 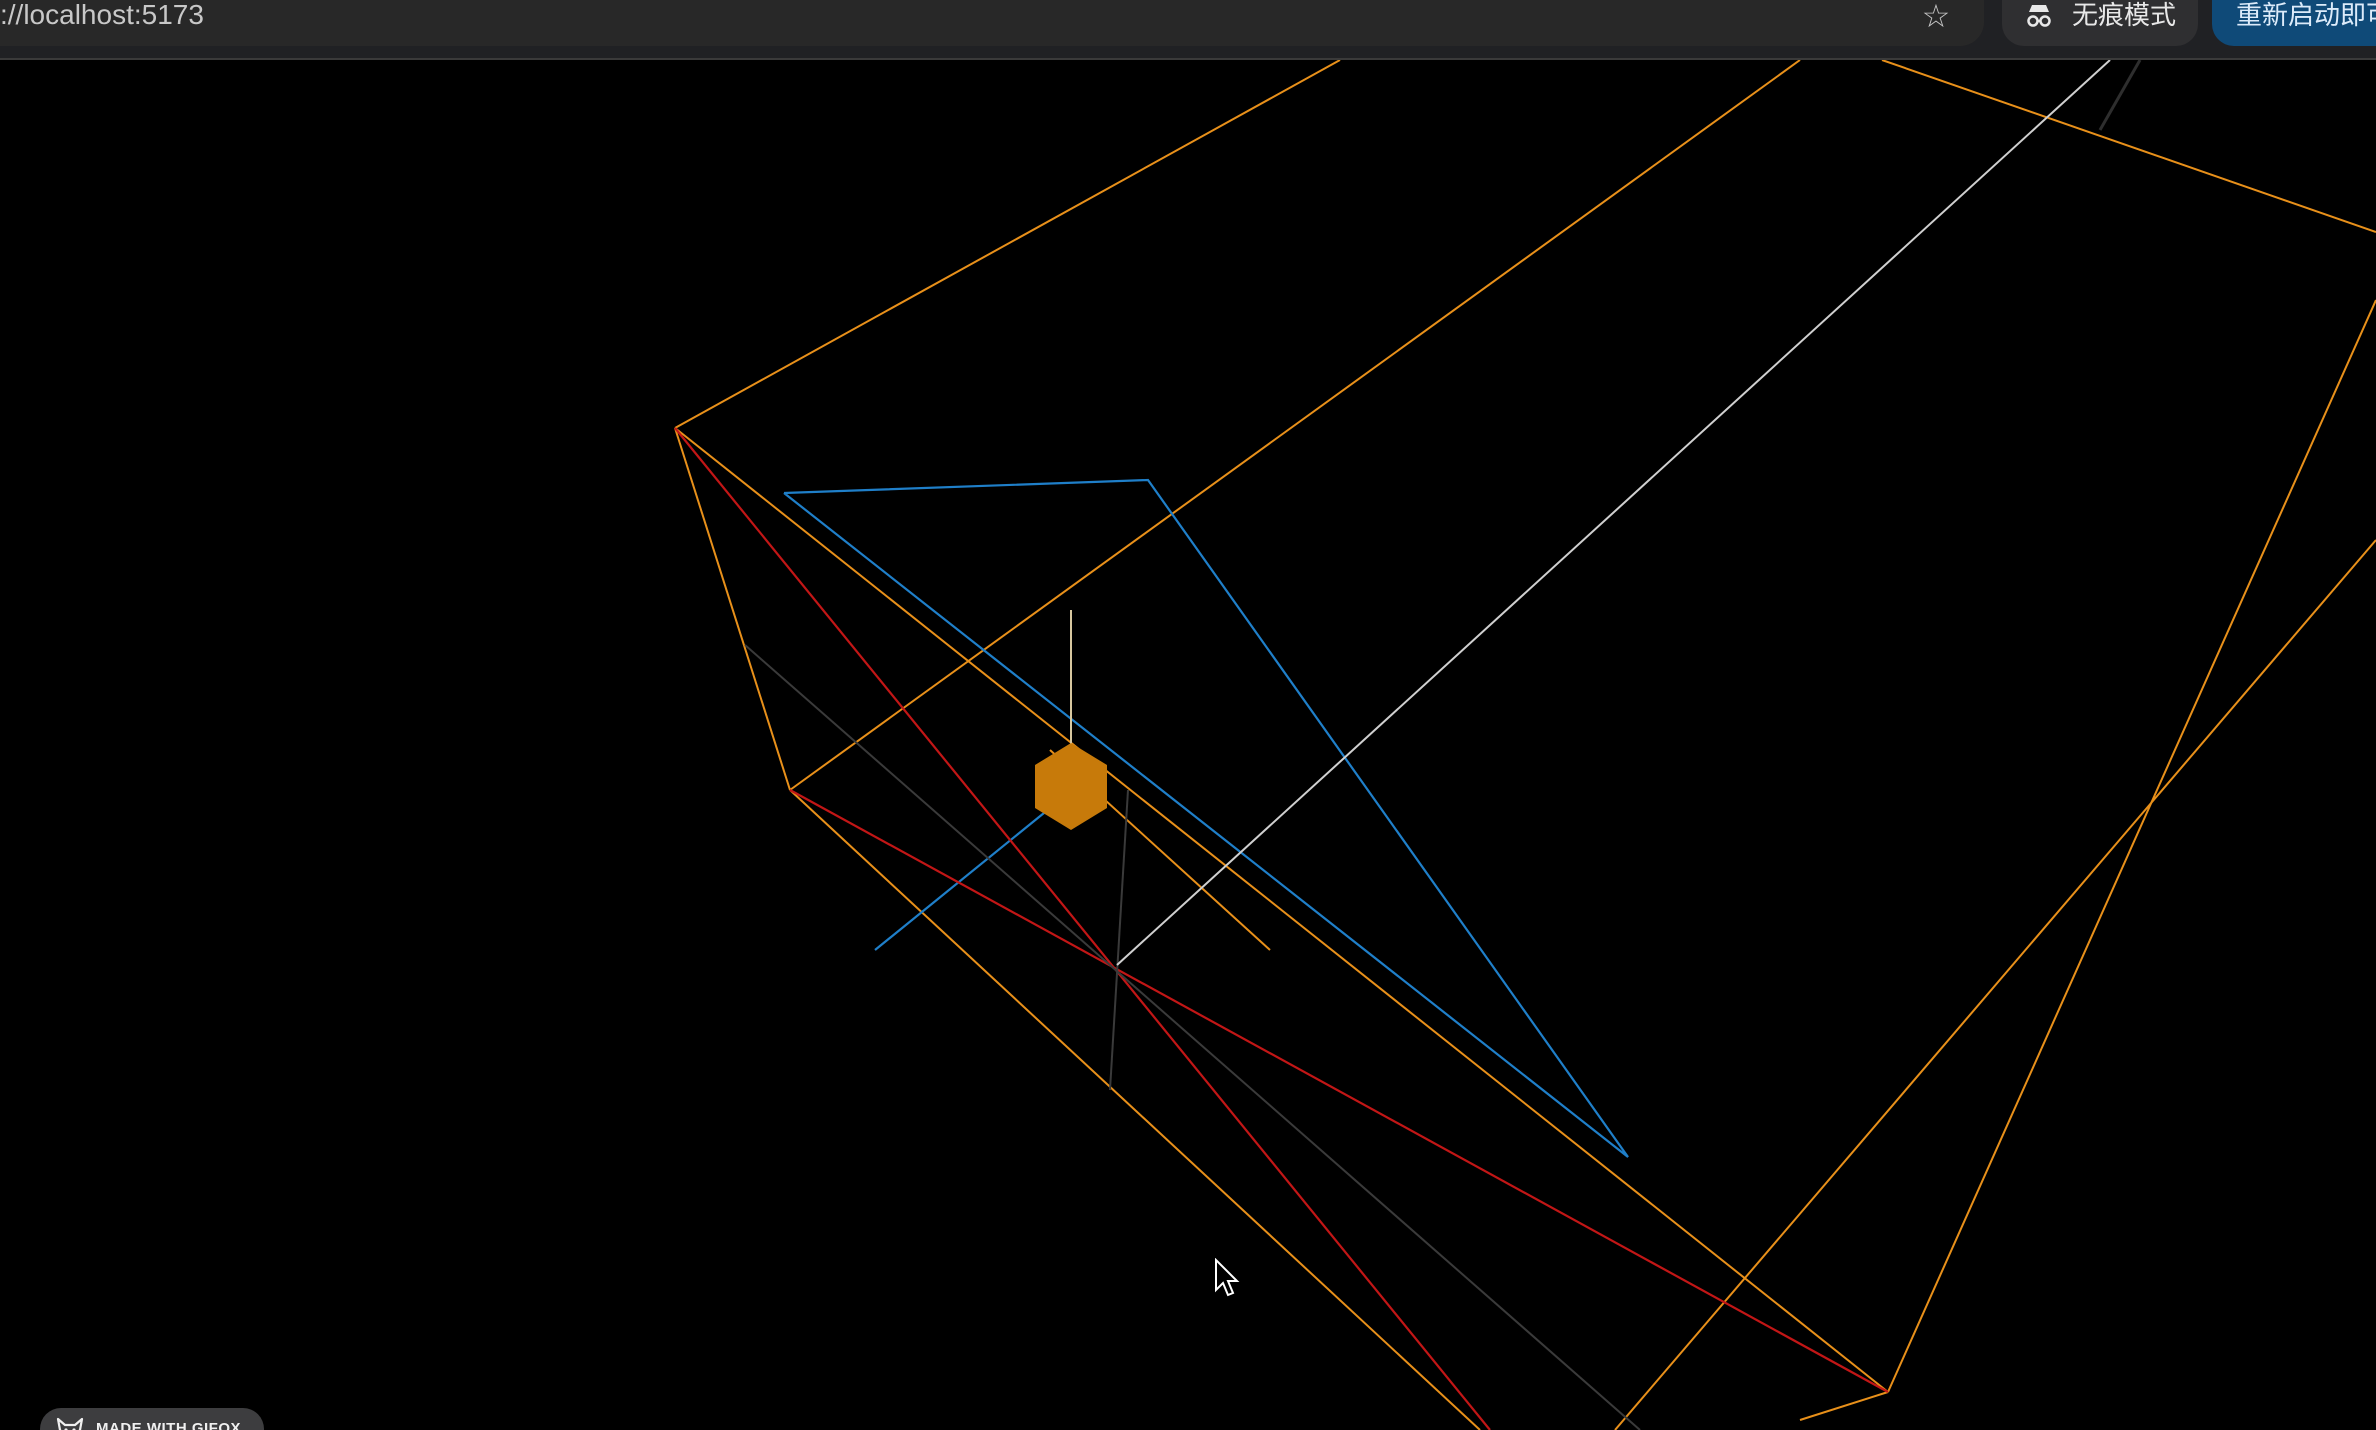 I want to click on relaunch-label: 重新启动即可, so click(x=2306, y=15).